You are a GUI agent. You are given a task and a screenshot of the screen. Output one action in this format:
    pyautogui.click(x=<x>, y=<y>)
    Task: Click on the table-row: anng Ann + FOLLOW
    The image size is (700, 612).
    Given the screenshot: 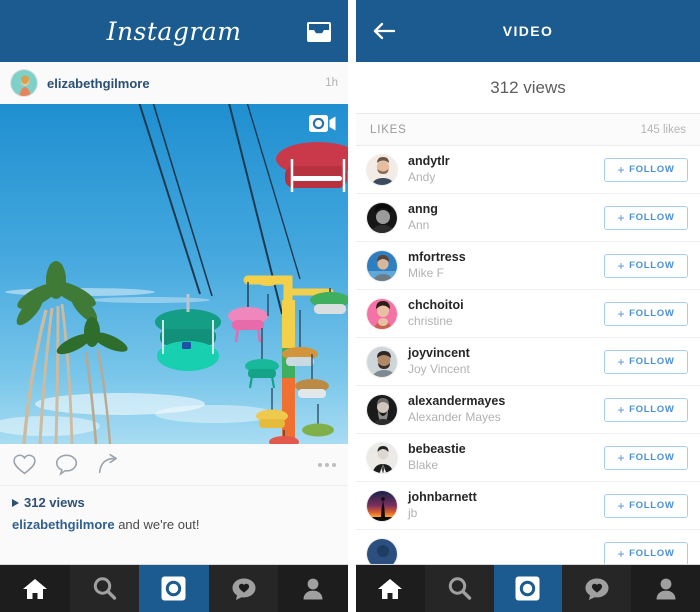 What is the action you would take?
    pyautogui.click(x=528, y=218)
    